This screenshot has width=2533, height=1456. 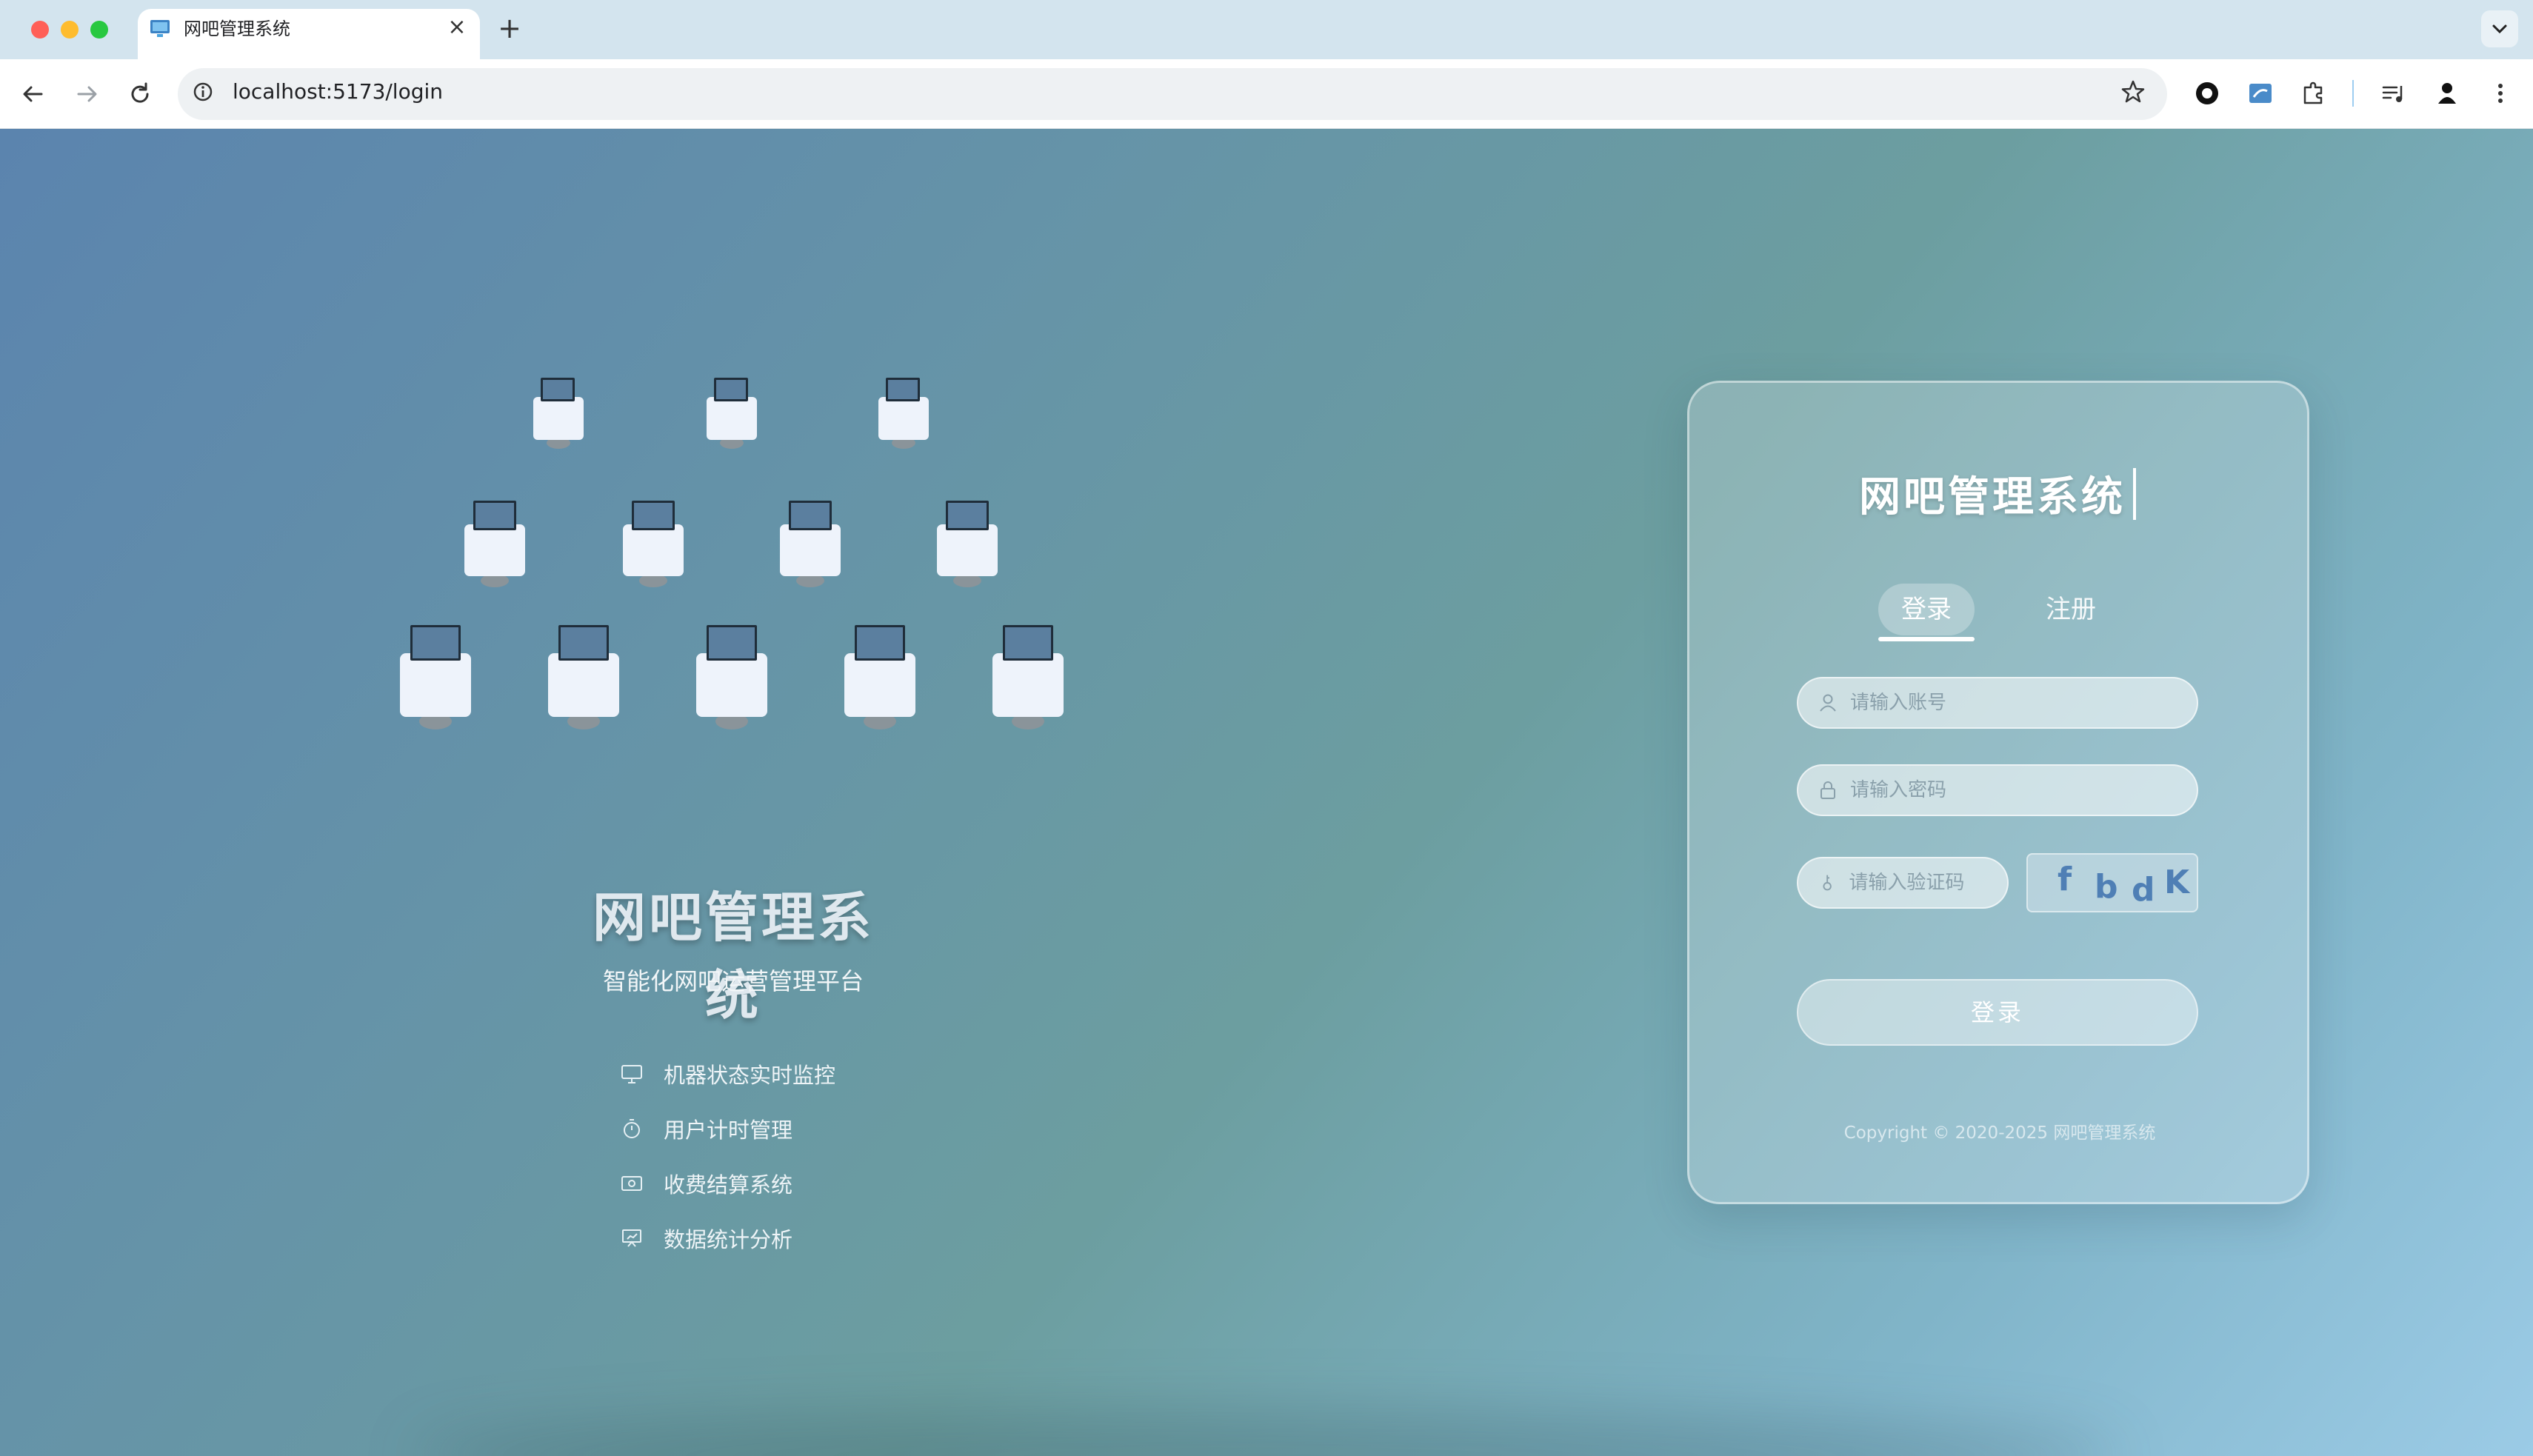 I want to click on captcha-image: f b d K, so click(x=2112, y=882).